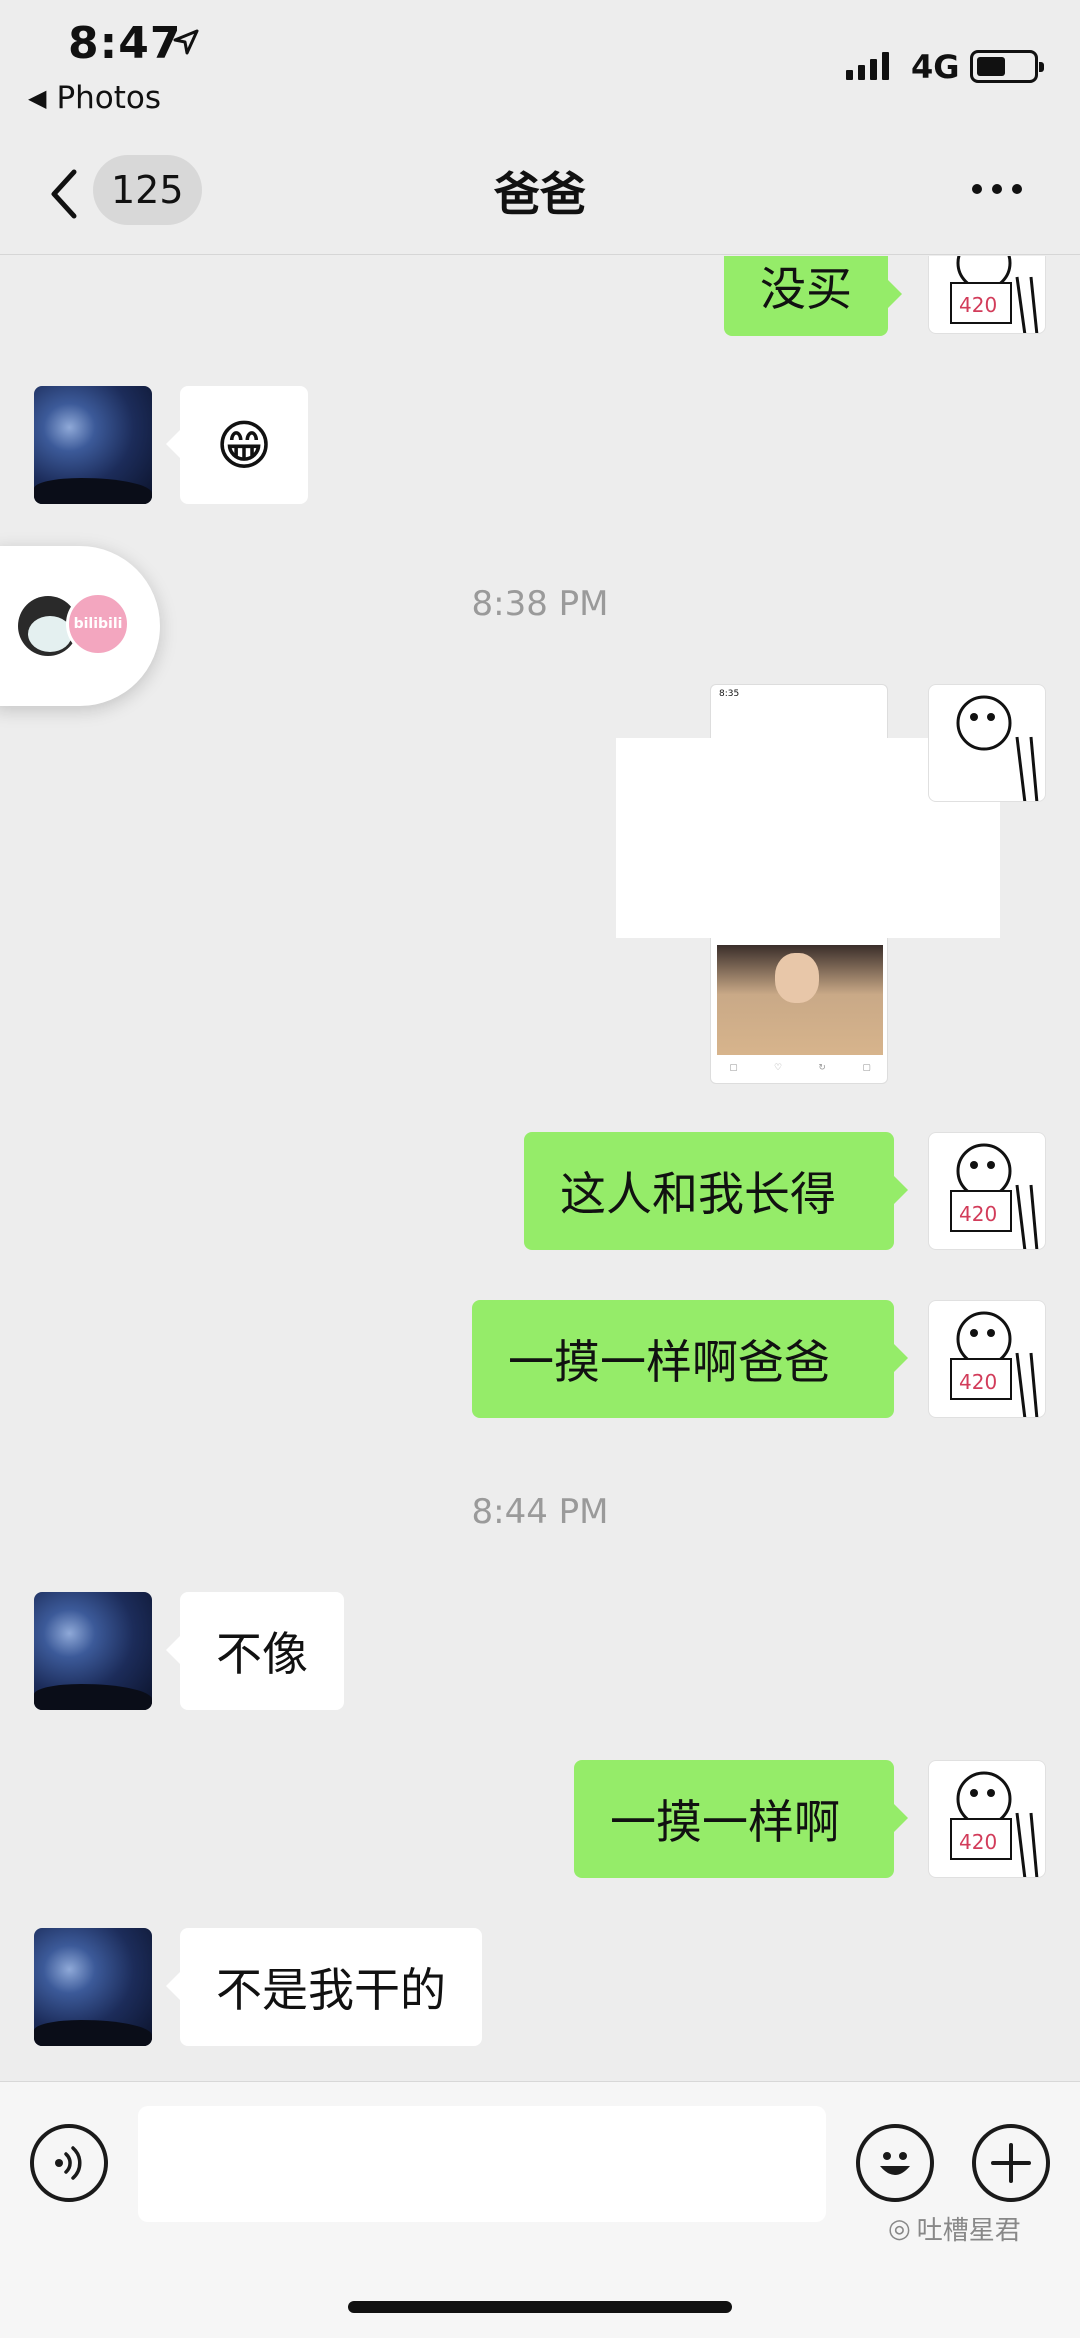 The width and height of the screenshot is (1080, 2338). I want to click on battery-icon, so click(1007, 66).